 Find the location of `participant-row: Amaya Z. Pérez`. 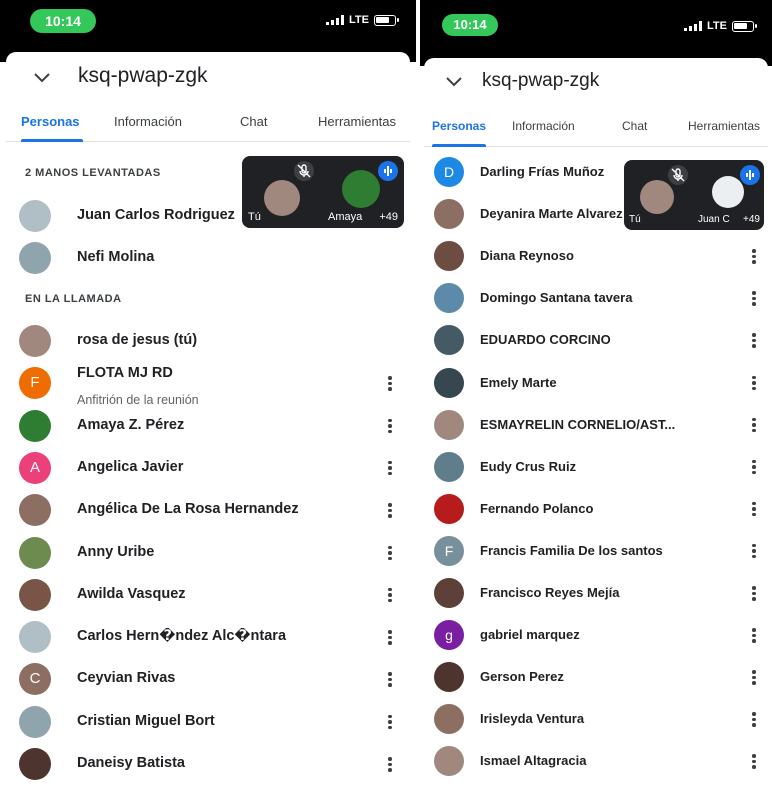

participant-row: Amaya Z. Pérez is located at coordinates (208, 426).